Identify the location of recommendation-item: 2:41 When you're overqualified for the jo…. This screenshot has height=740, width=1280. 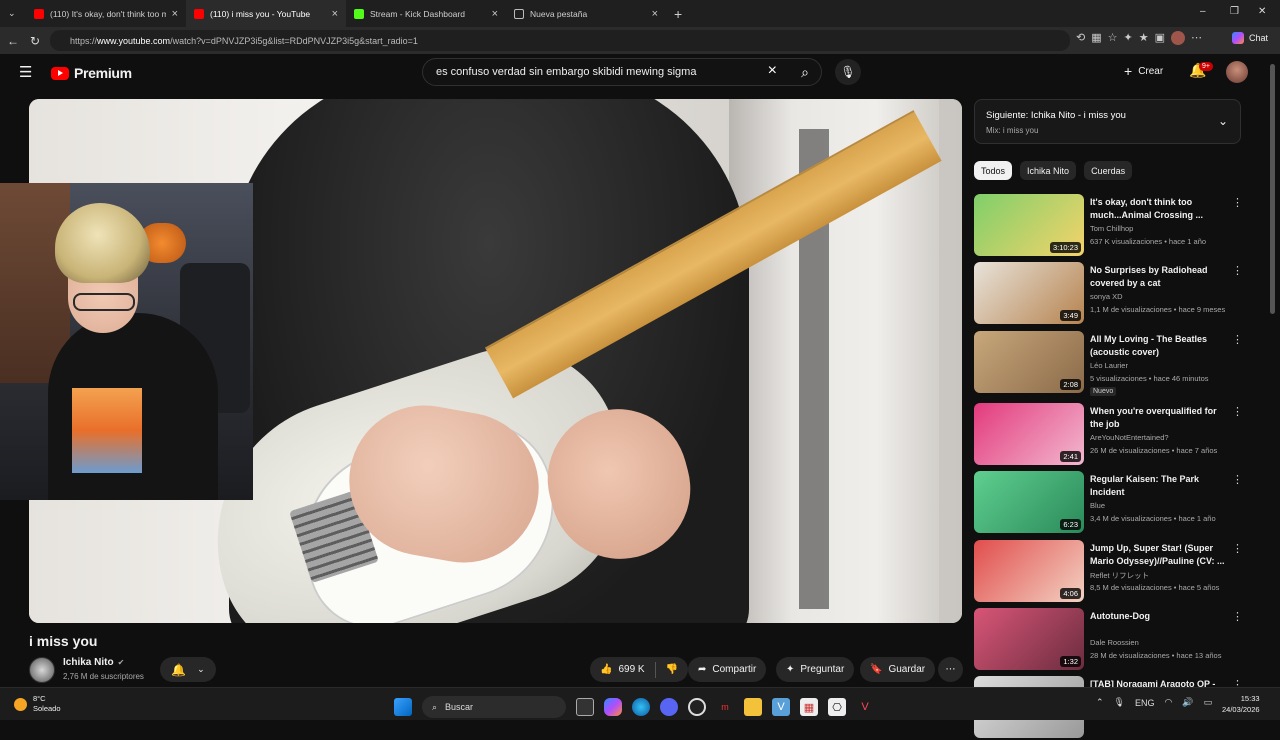
(1119, 435).